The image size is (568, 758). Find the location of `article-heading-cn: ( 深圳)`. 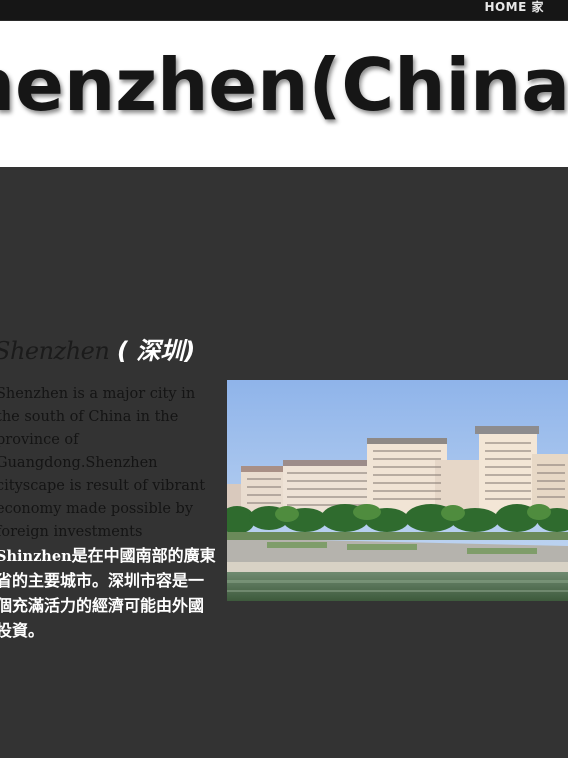

article-heading-cn: ( 深圳) is located at coordinates (156, 351).